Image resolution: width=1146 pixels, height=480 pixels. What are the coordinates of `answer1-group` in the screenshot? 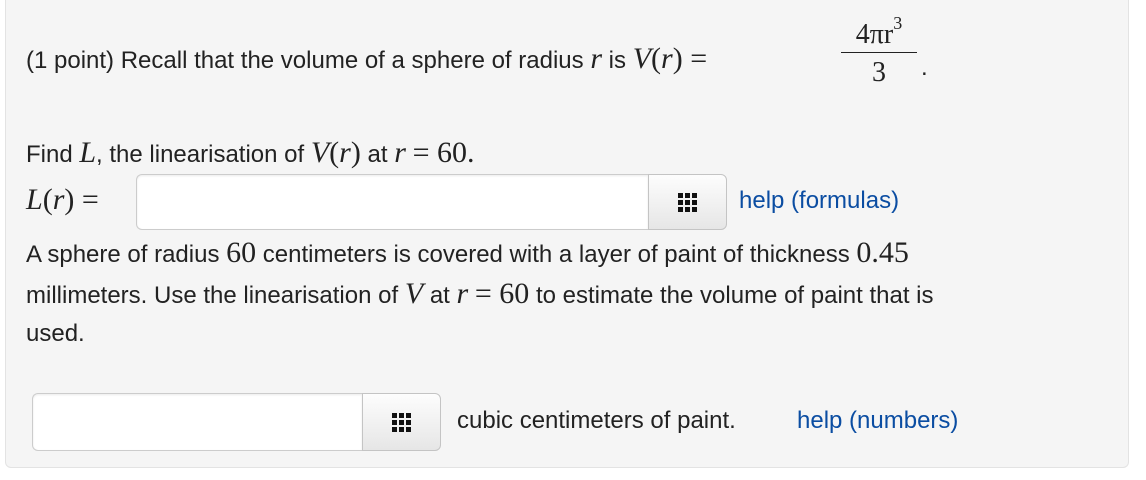 It's located at (431, 202).